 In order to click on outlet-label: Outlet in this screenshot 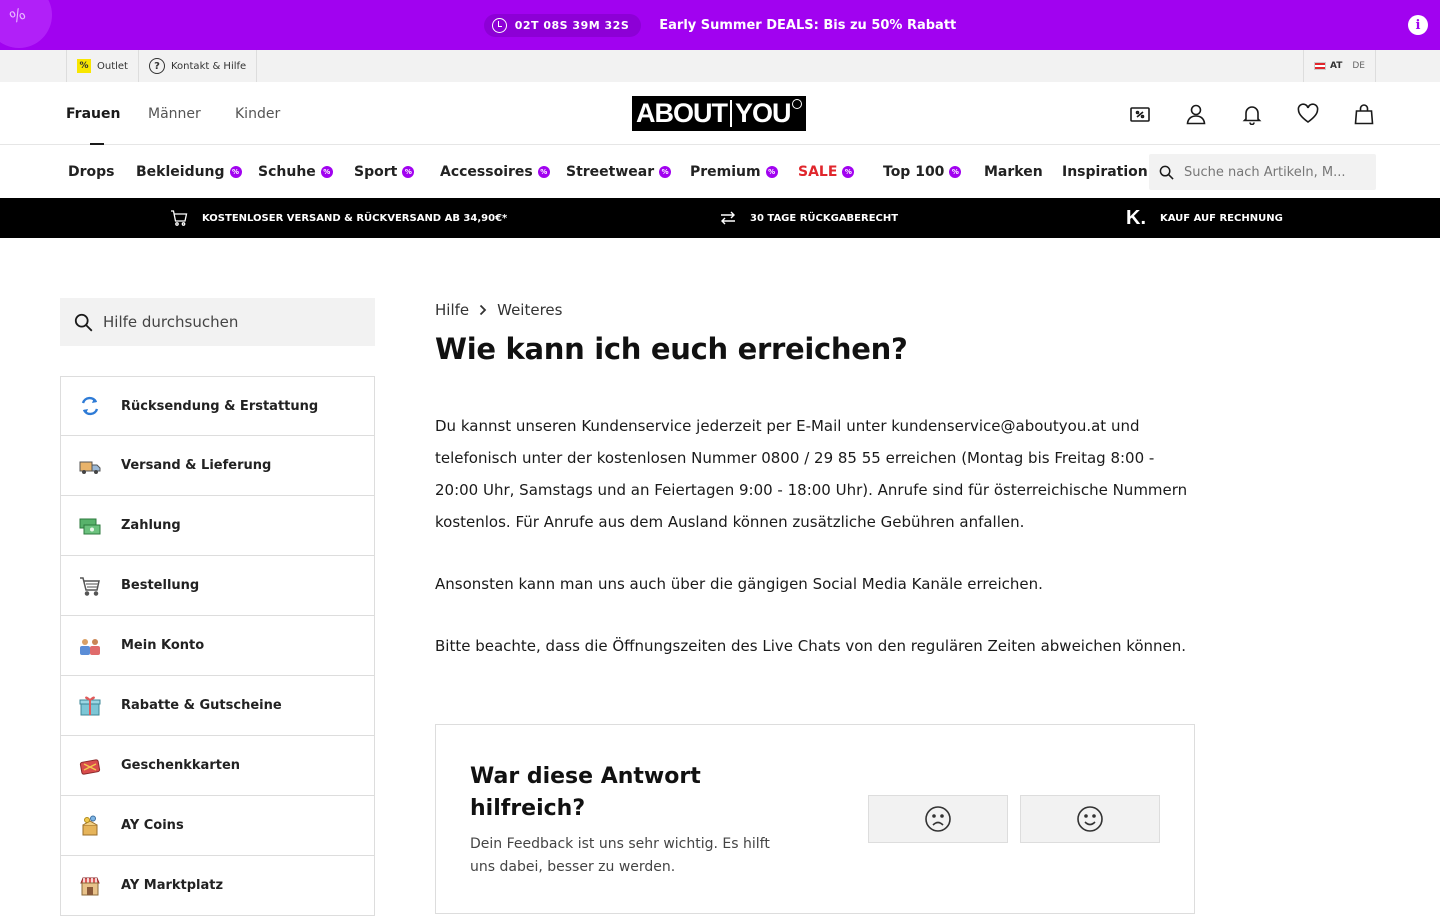, I will do `click(112, 66)`.